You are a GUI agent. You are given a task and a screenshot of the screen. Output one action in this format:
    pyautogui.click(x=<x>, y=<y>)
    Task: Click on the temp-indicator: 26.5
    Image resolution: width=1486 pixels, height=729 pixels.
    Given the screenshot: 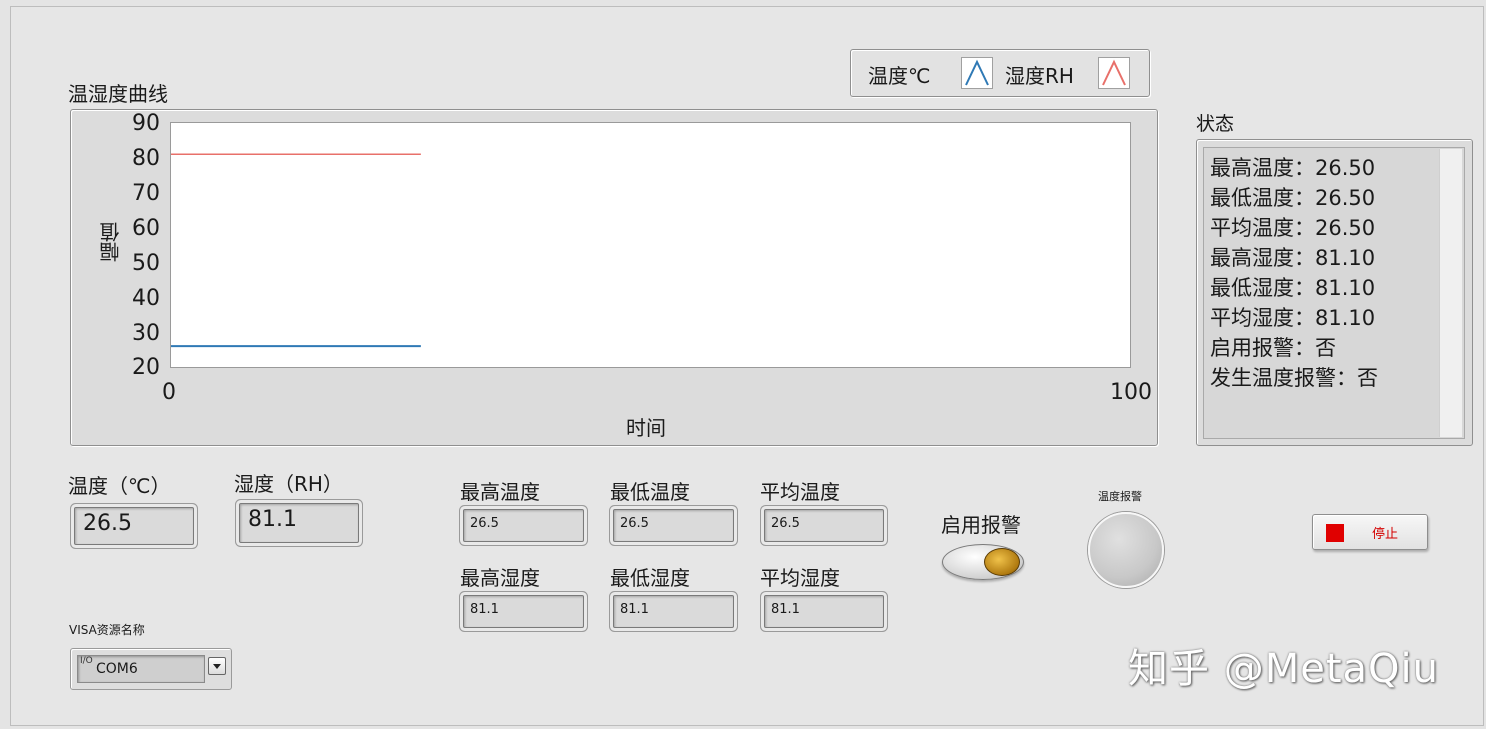 What is the action you would take?
    pyautogui.click(x=134, y=526)
    